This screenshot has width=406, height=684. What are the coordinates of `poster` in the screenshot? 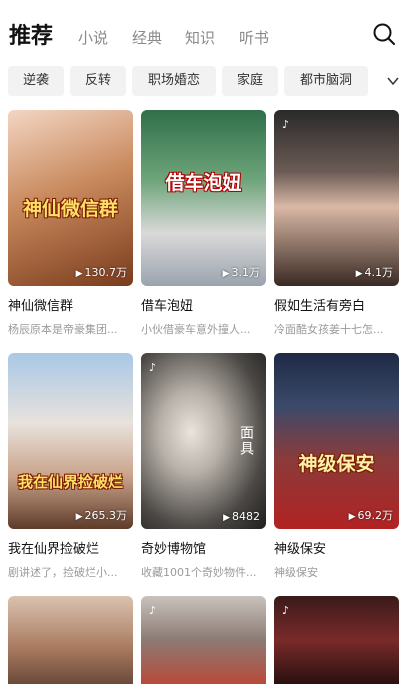 It's located at (70, 640).